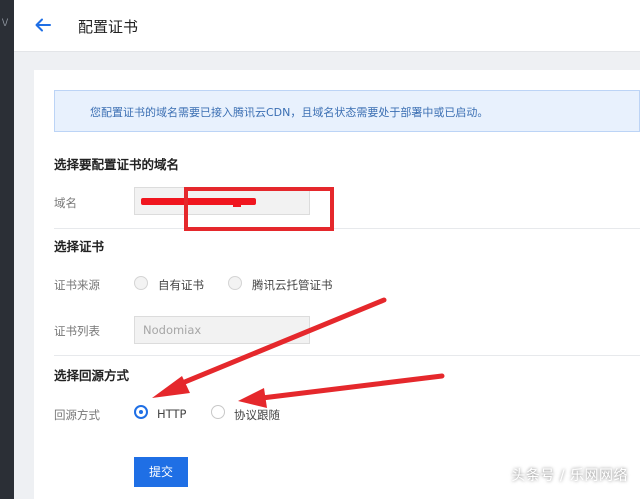 This screenshot has width=640, height=499. I want to click on back-arrow-icon, so click(43, 25).